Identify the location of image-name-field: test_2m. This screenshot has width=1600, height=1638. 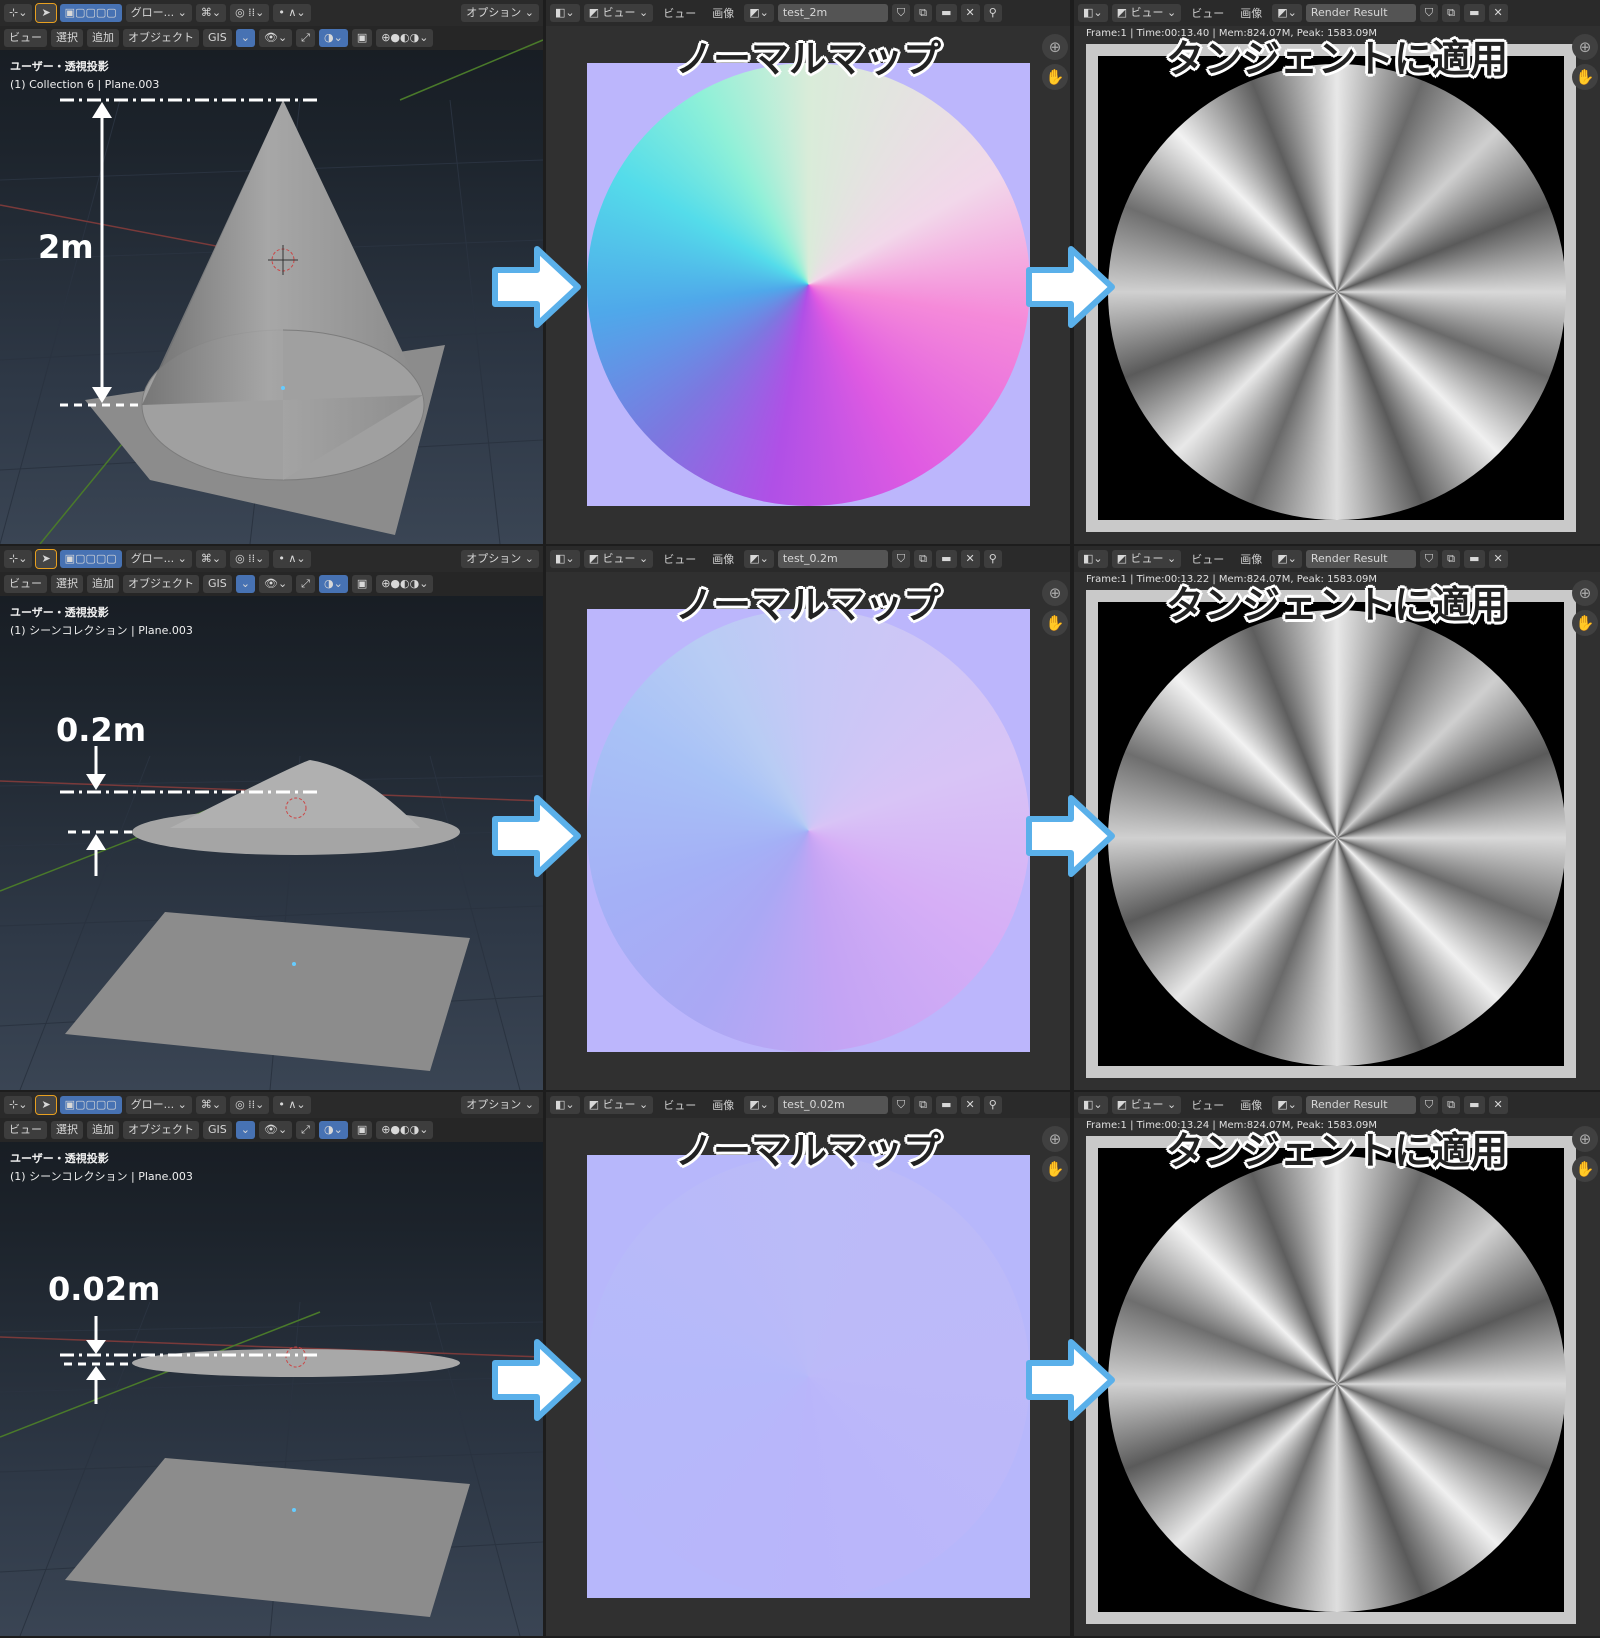
(832, 13).